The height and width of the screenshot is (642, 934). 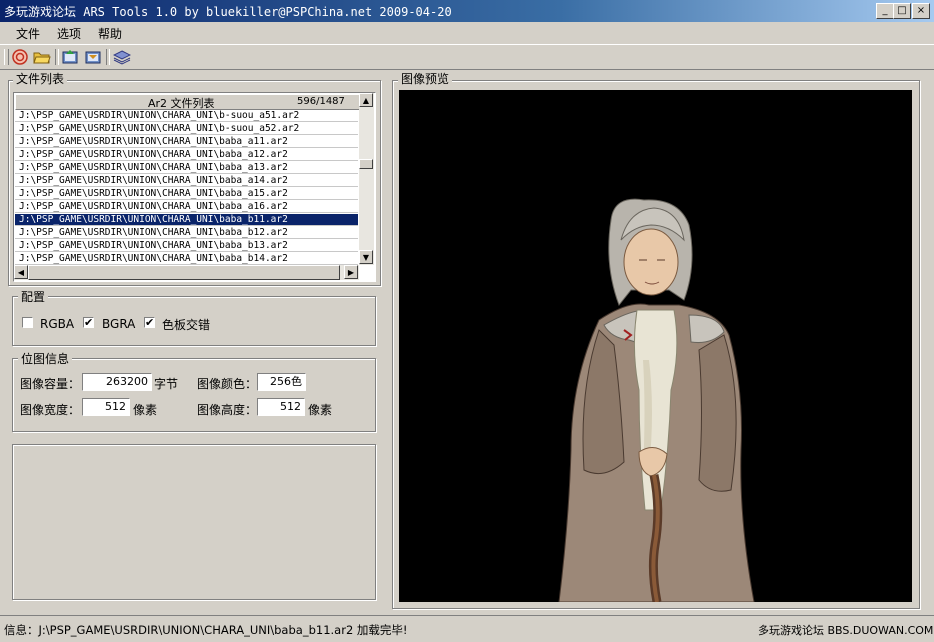 What do you see at coordinates (366, 100) in the screenshot?
I see `scroll-up-icon: ▲` at bounding box center [366, 100].